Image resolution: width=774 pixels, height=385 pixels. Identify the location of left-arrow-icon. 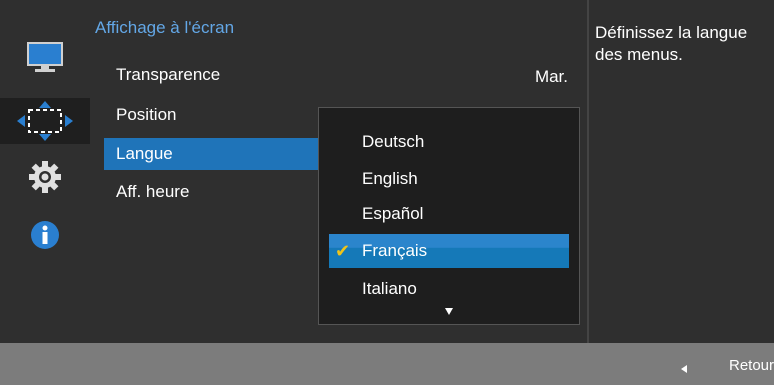
(684, 369).